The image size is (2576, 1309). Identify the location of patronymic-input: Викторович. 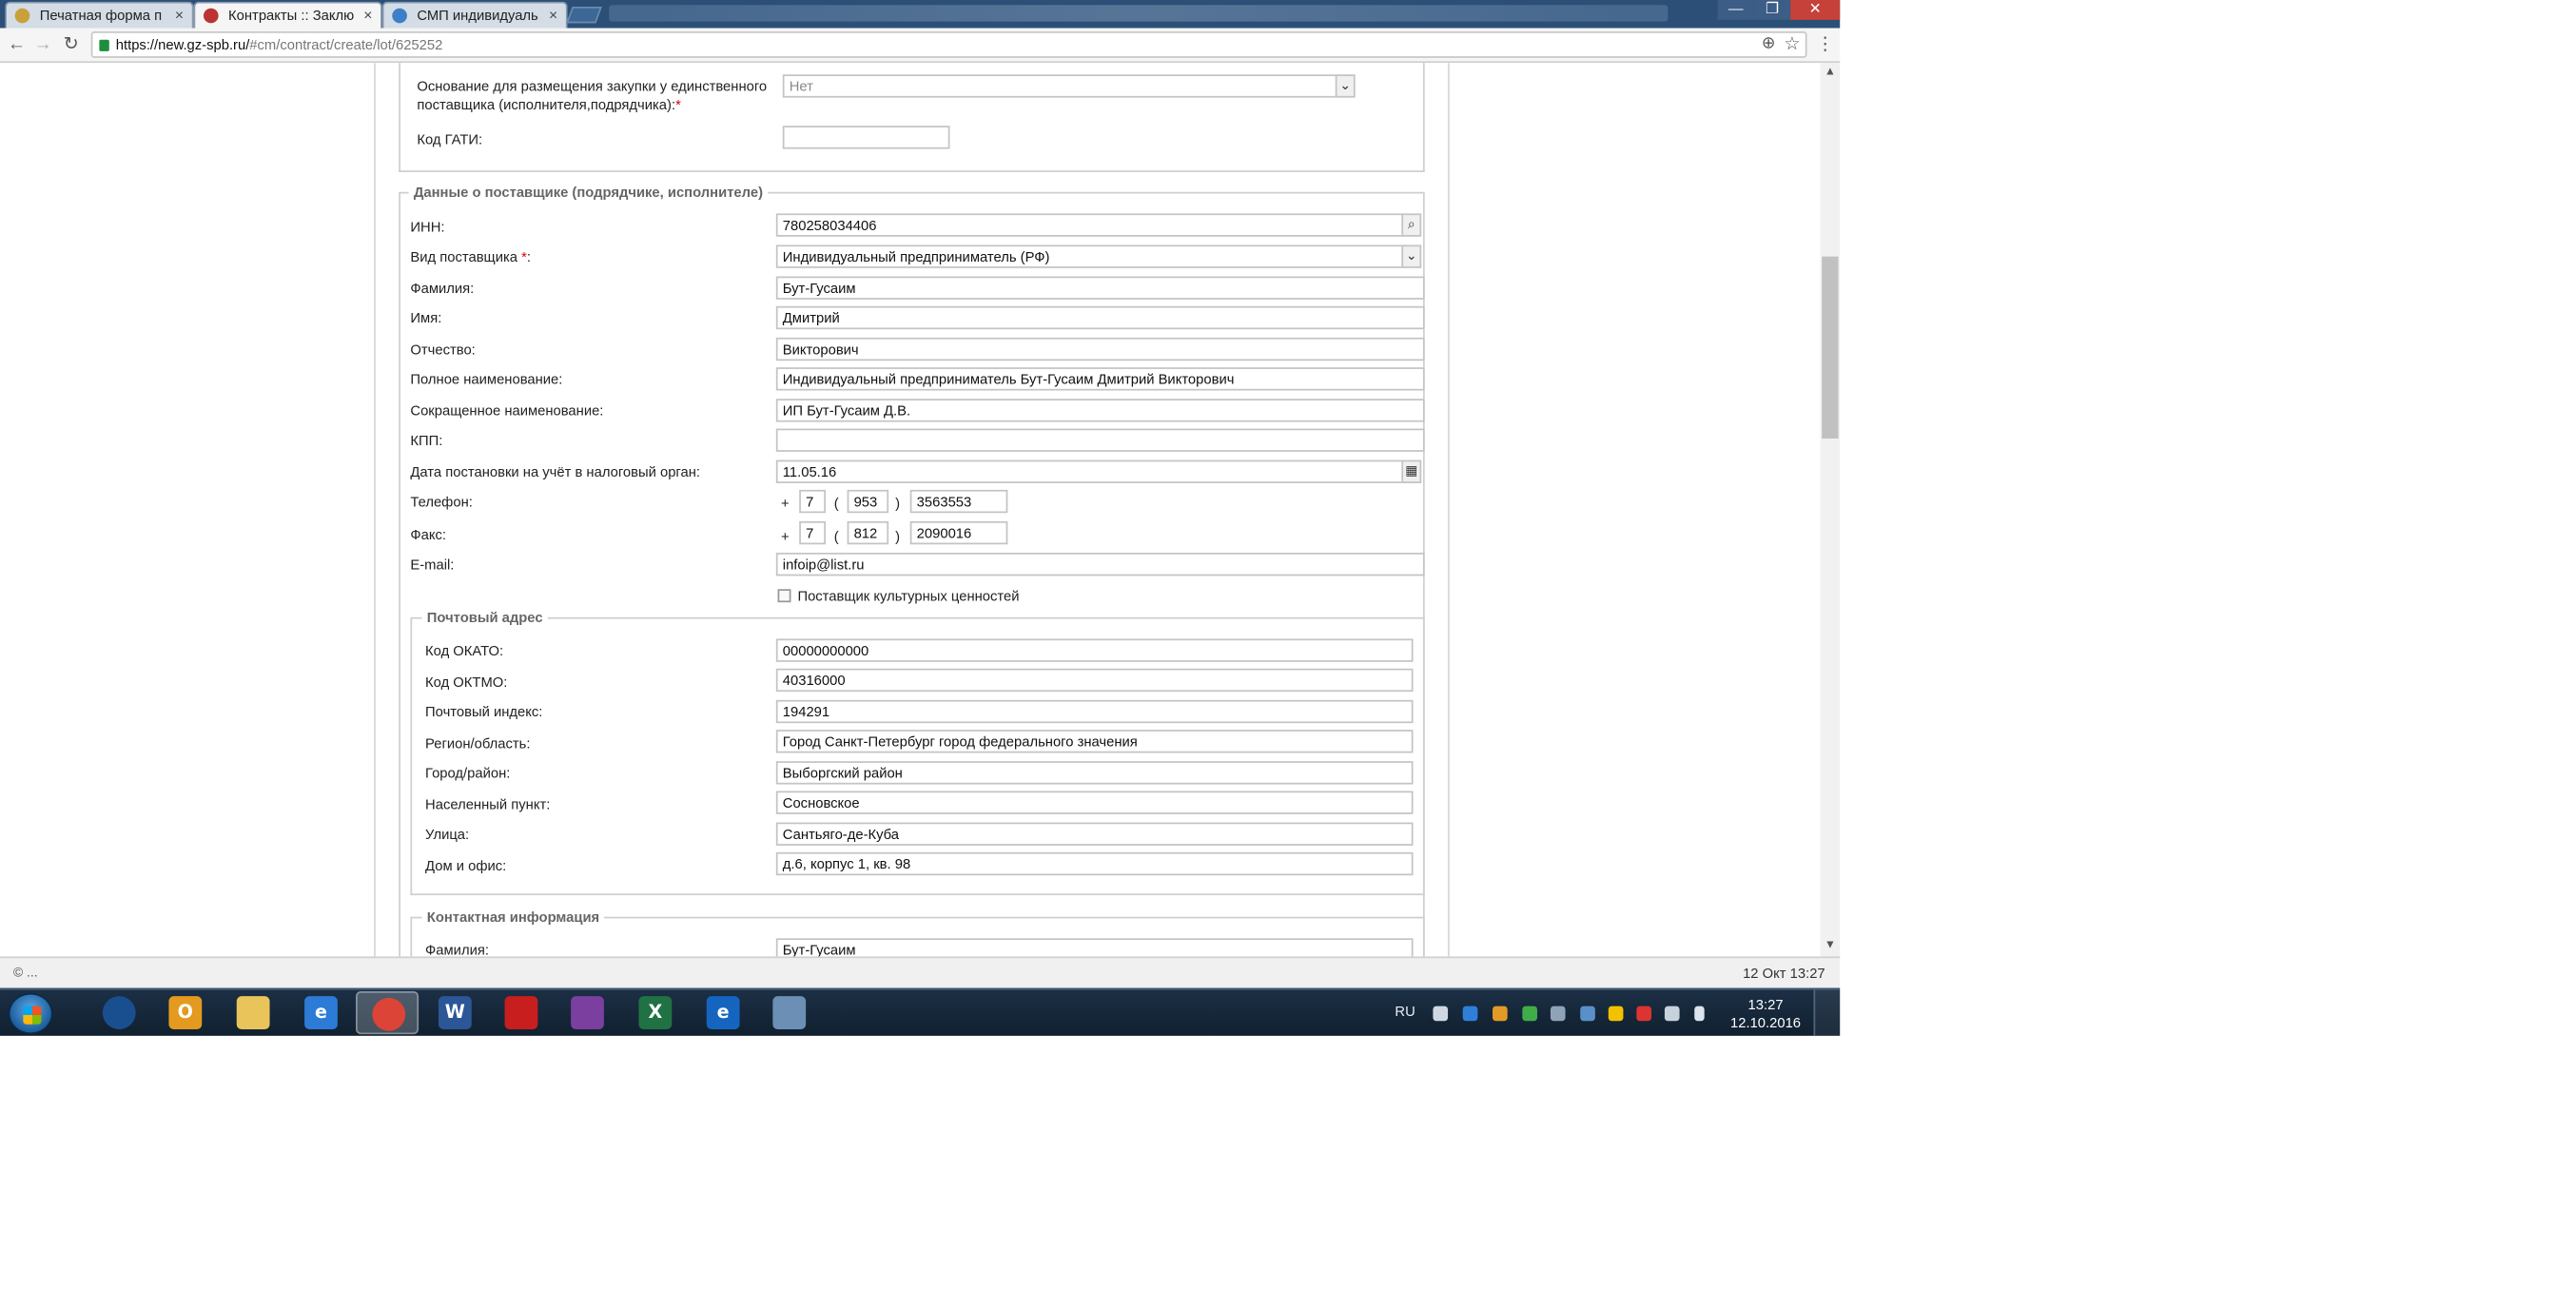
(1100, 349).